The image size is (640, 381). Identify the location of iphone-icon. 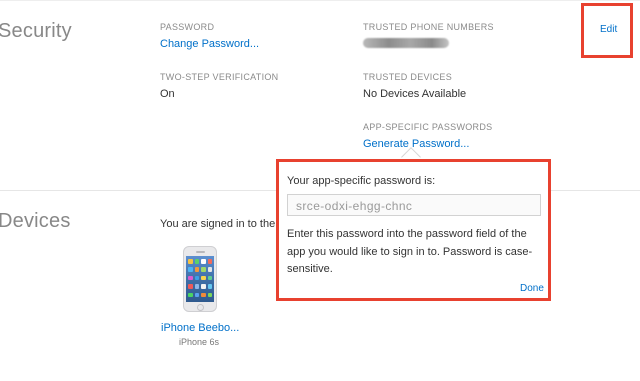
(200, 279).